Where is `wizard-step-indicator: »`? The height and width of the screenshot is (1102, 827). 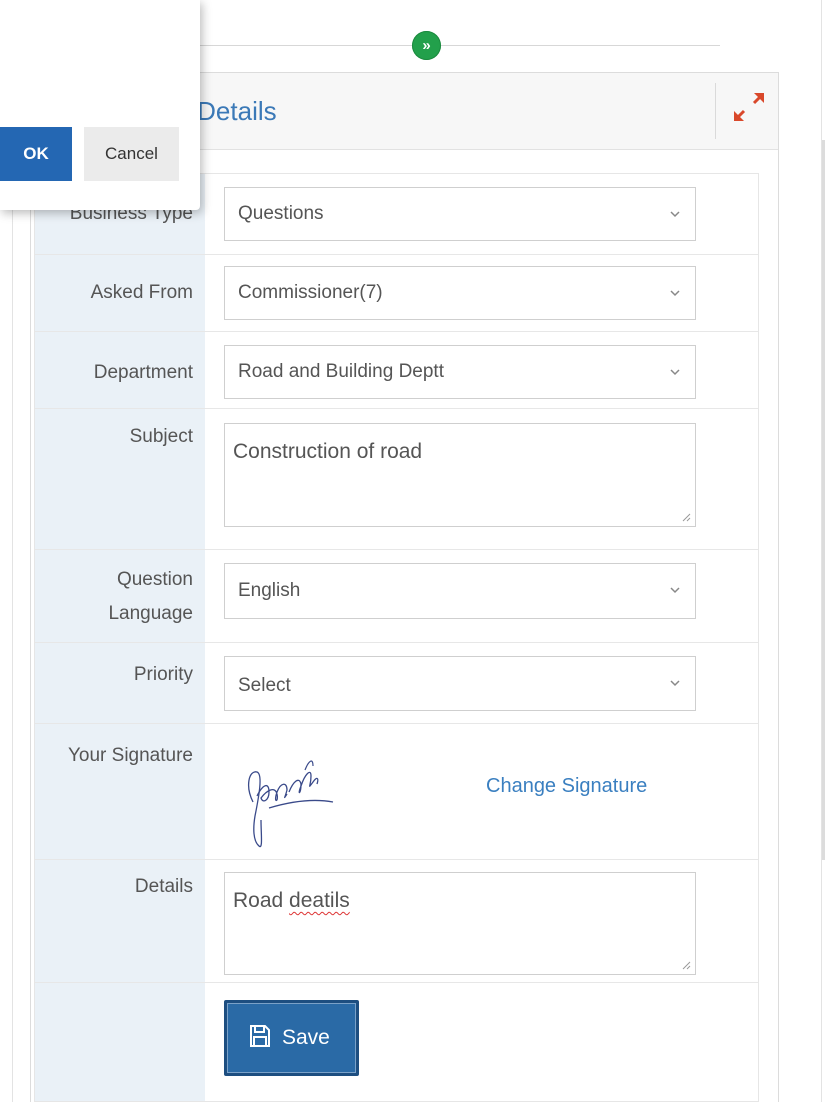 wizard-step-indicator: » is located at coordinates (426, 45).